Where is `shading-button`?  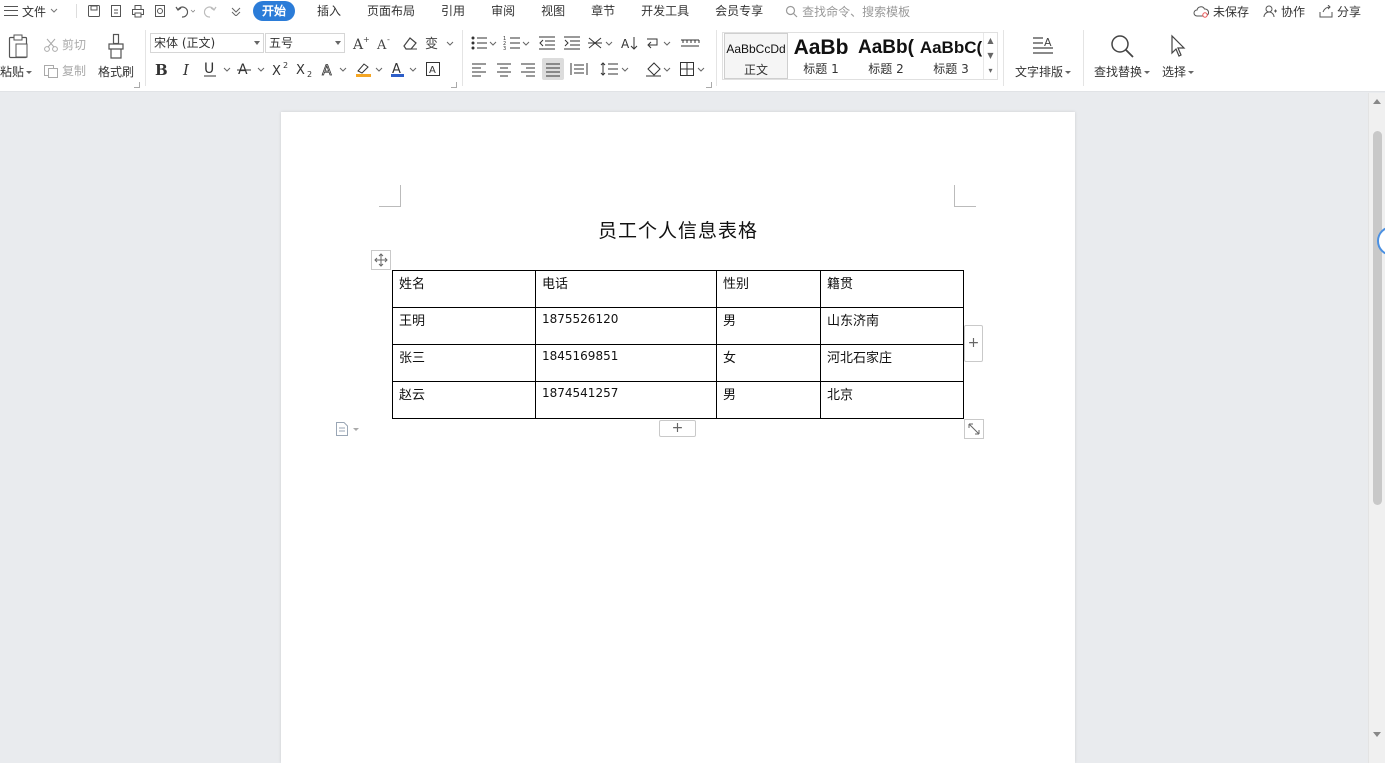 shading-button is located at coordinates (659, 69).